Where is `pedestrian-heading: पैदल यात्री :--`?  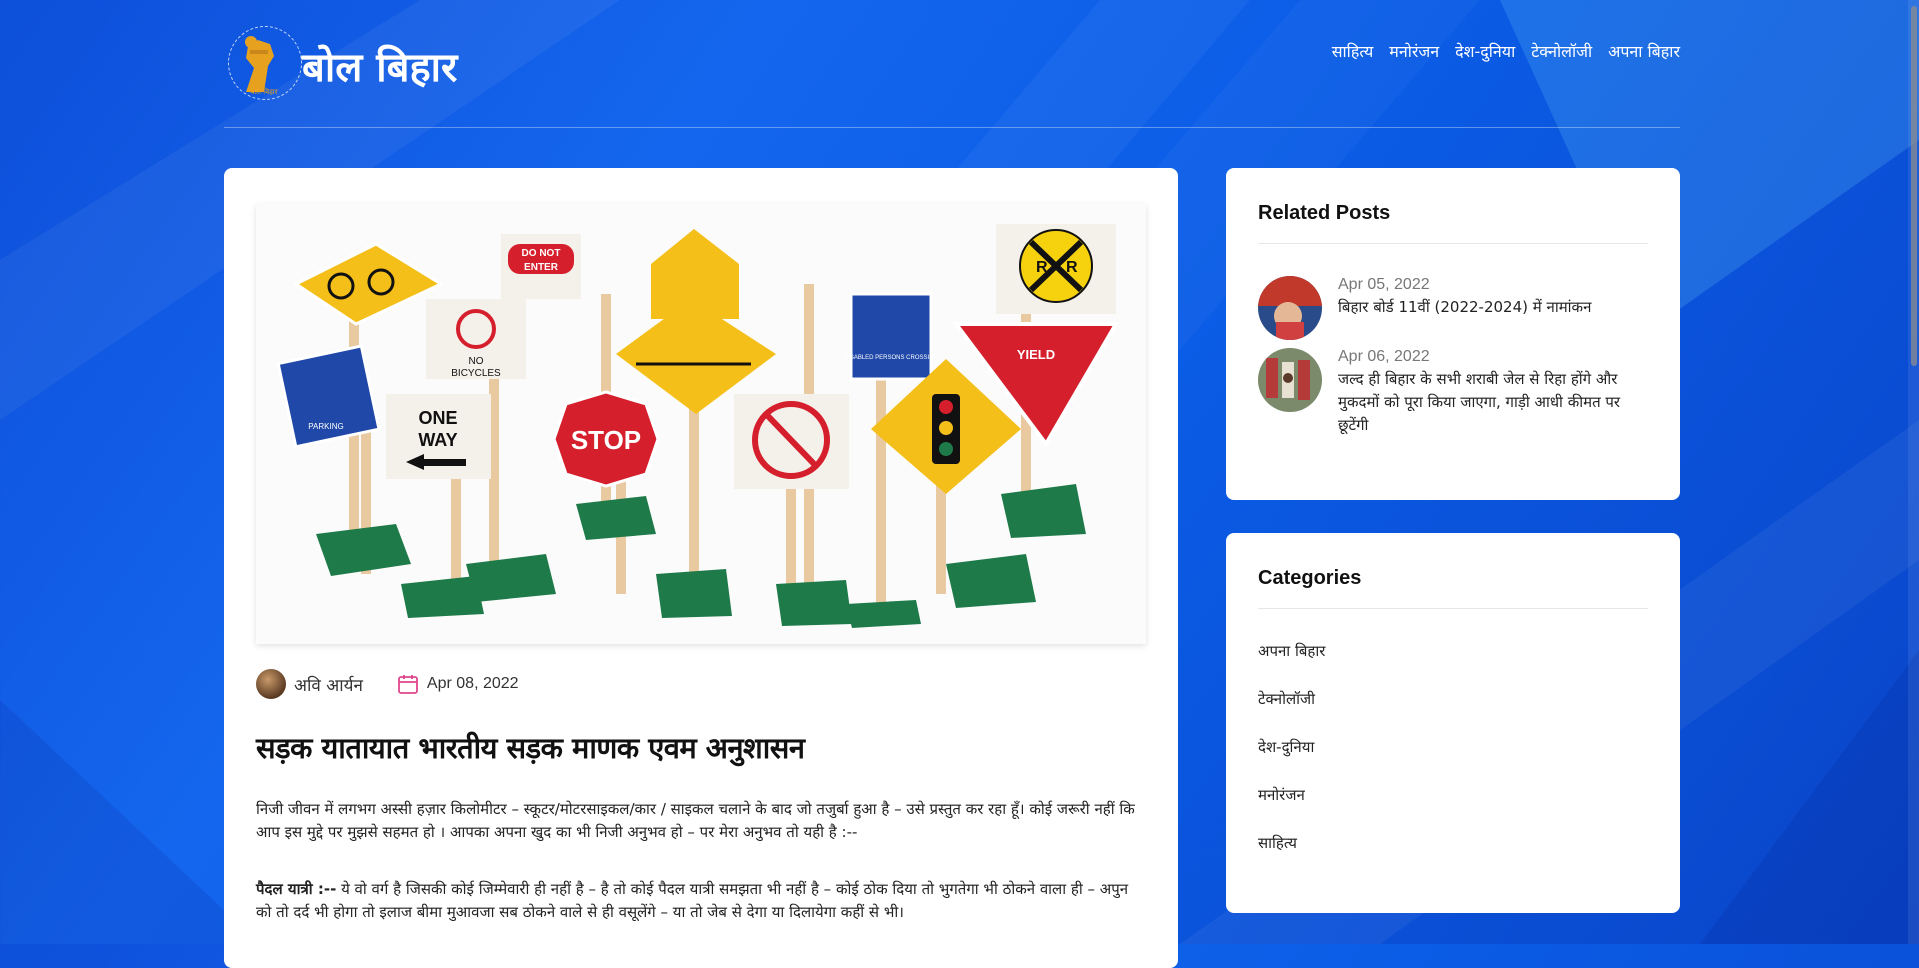
pedestrian-heading: पैदल यात्री :-- is located at coordinates (296, 889).